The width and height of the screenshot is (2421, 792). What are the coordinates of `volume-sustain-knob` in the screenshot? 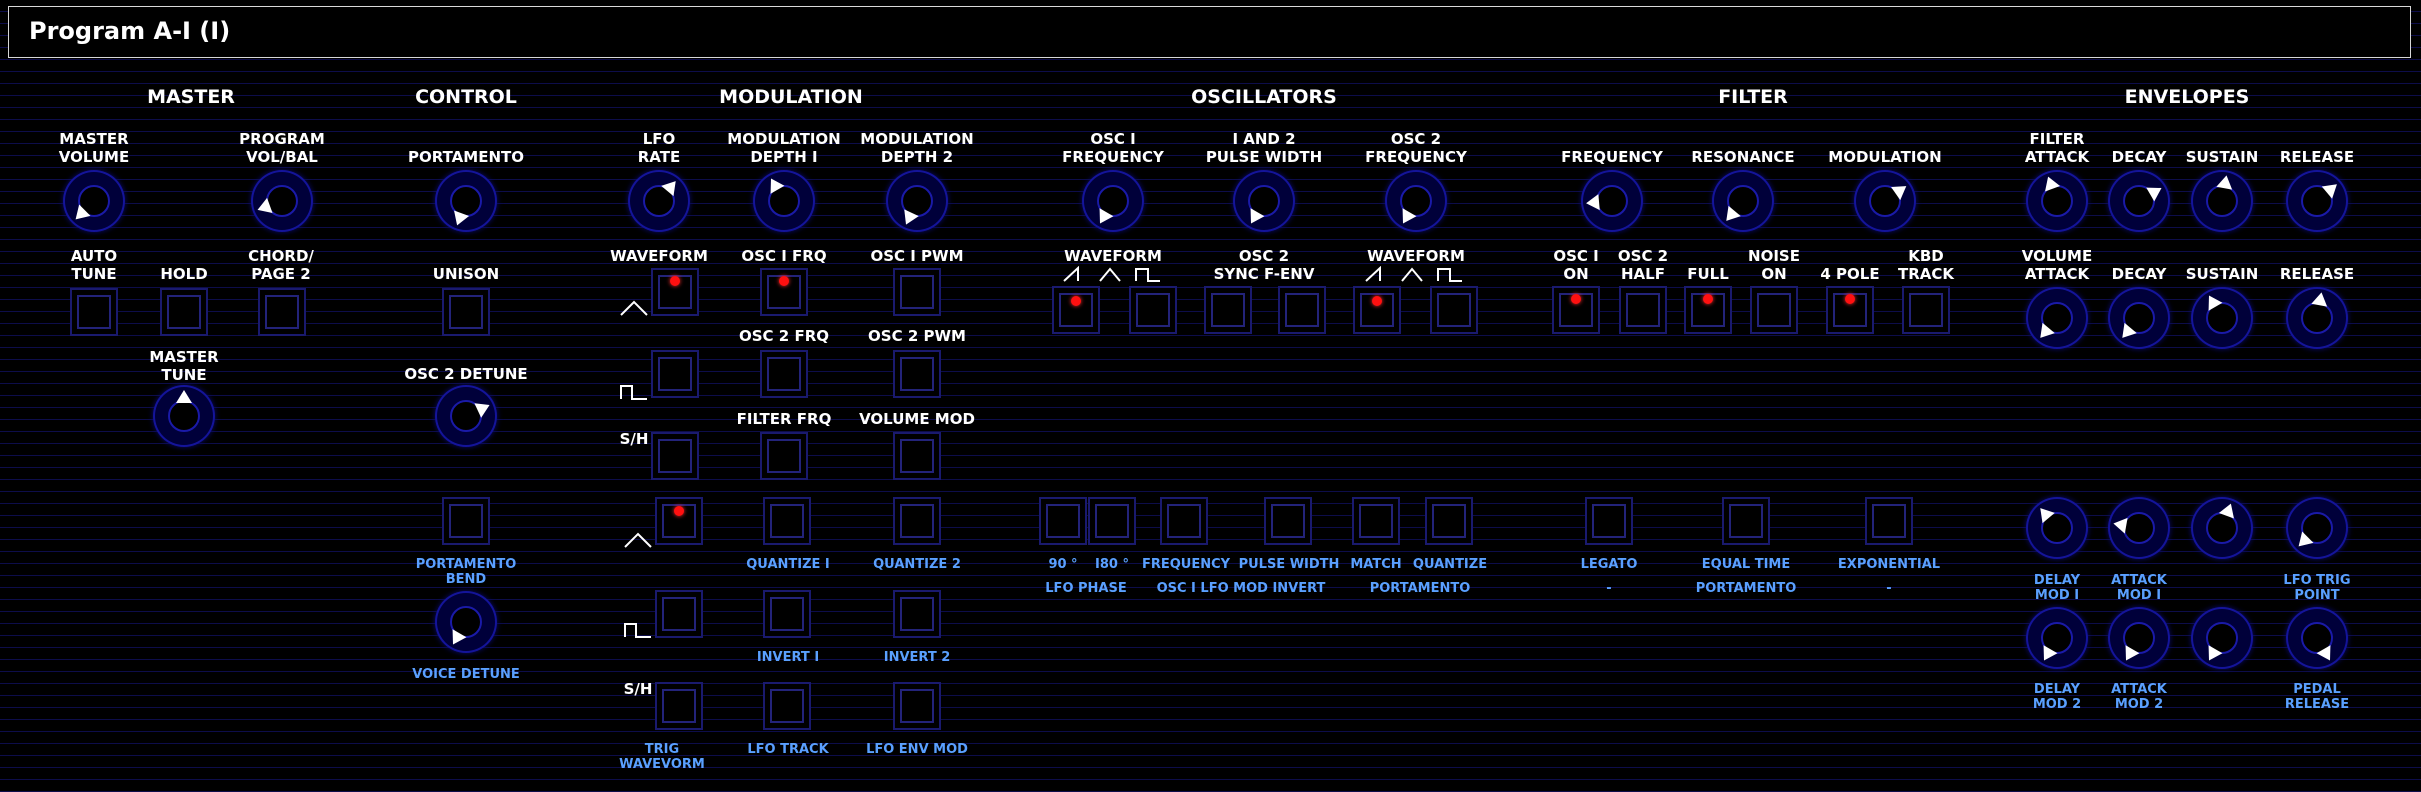 It's located at (2222, 318).